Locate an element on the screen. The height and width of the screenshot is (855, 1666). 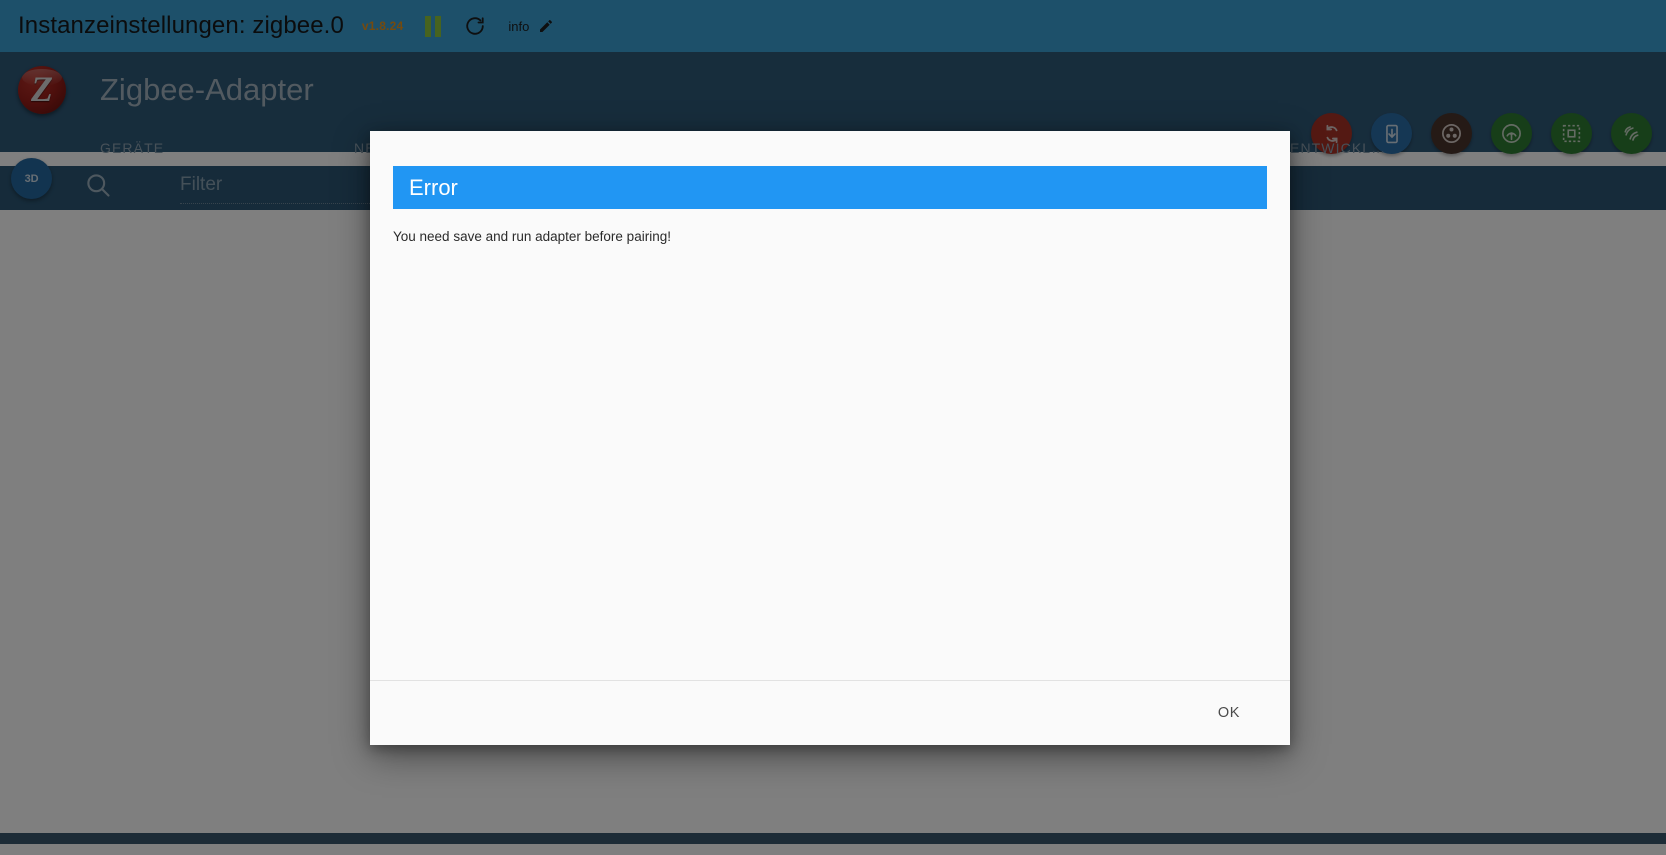
ok-button: OK is located at coordinates (1229, 713).